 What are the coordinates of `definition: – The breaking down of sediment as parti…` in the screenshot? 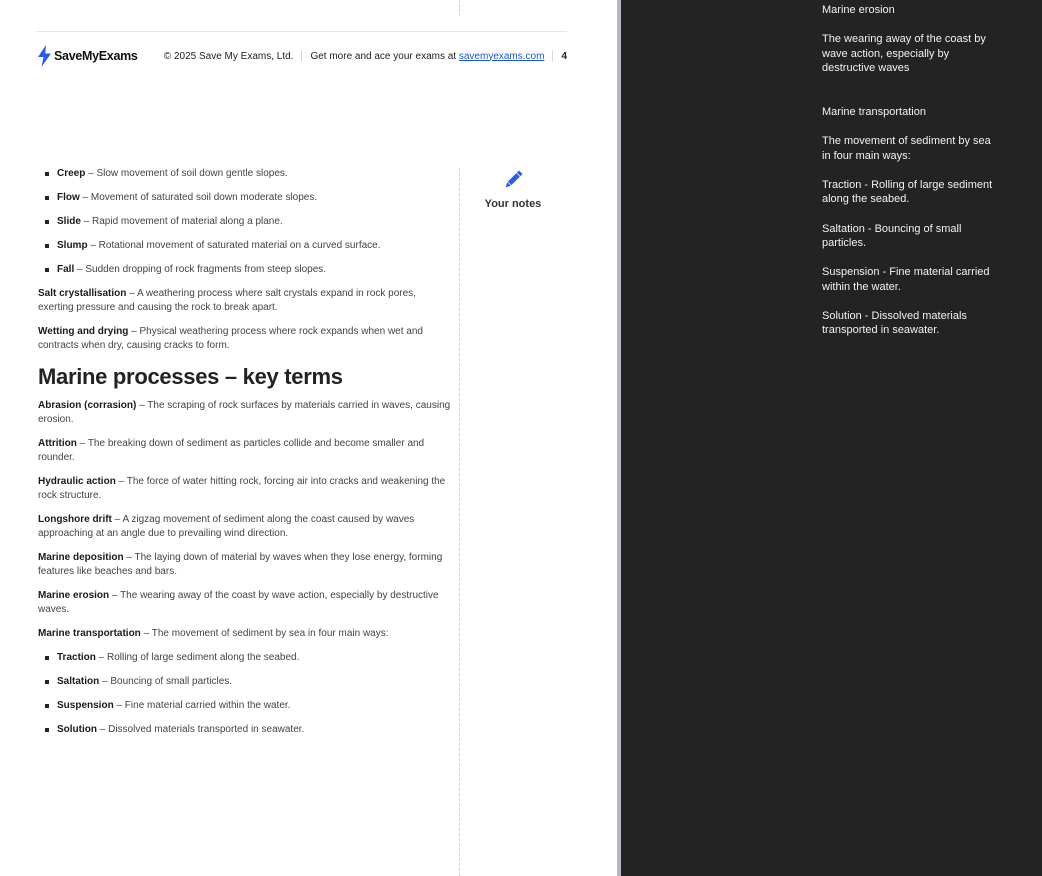 It's located at (231, 450).